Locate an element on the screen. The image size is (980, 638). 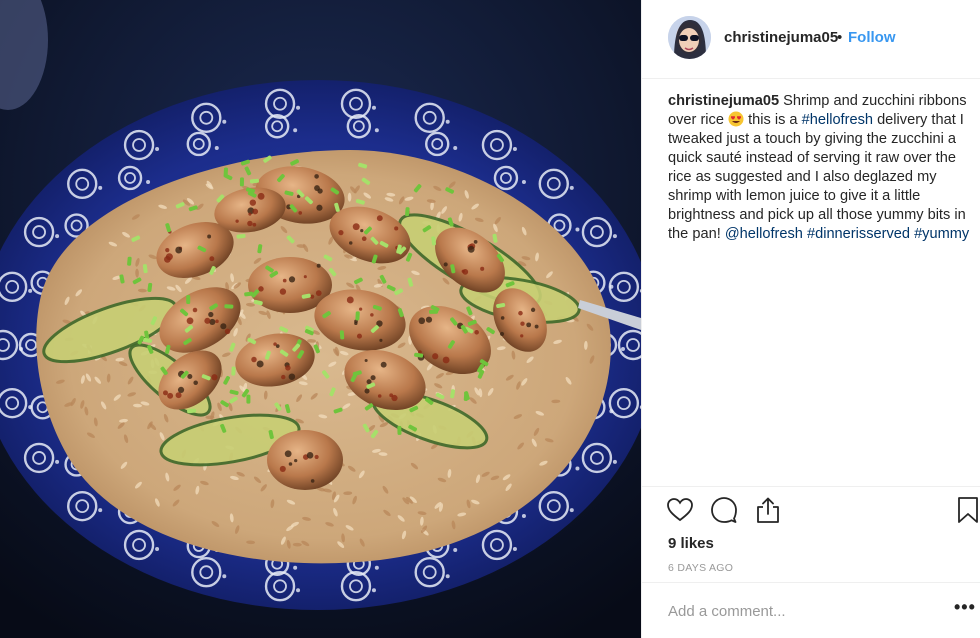
caption-text: this is a is located at coordinates (773, 120).